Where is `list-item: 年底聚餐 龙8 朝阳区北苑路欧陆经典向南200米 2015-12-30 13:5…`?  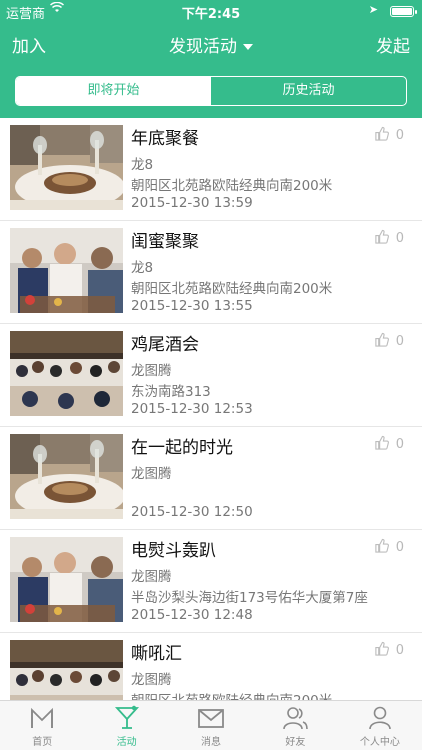 list-item: 年底聚餐 龙8 朝阳区北苑路欧陆经典向南200米 2015-12-30 13:5… is located at coordinates (211, 169).